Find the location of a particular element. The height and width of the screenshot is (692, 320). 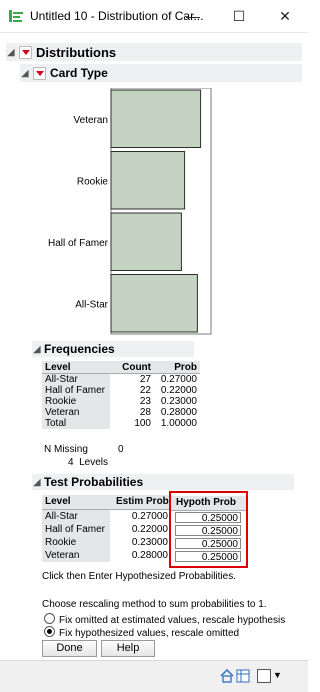

value-cell: 0.22000 is located at coordinates (178, 390).